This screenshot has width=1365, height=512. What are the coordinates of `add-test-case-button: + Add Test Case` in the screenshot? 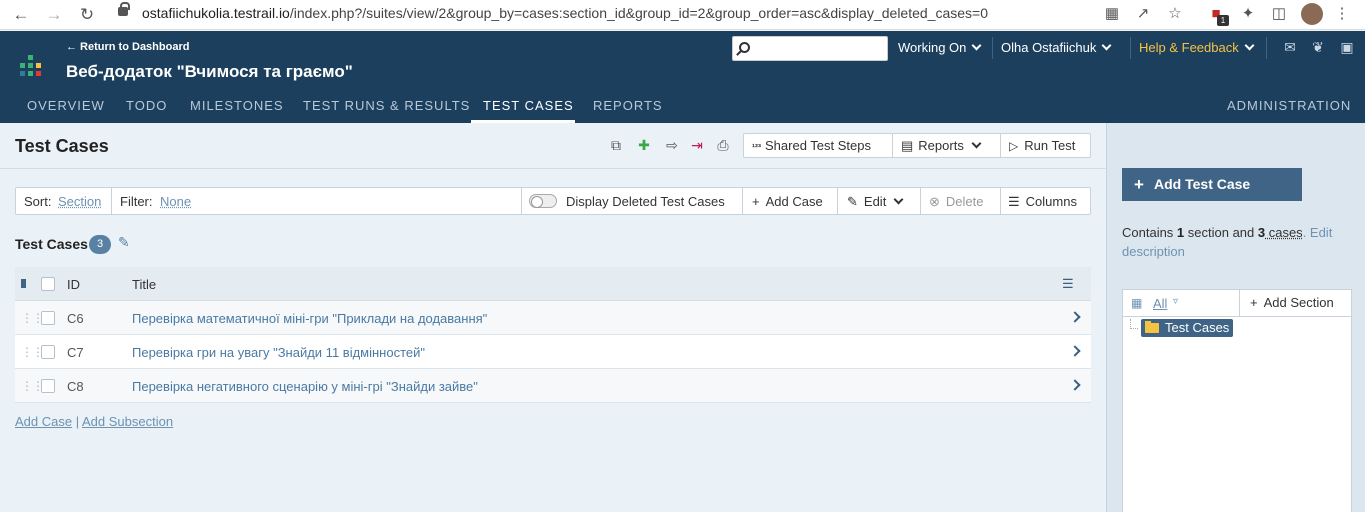 It's located at (1212, 184).